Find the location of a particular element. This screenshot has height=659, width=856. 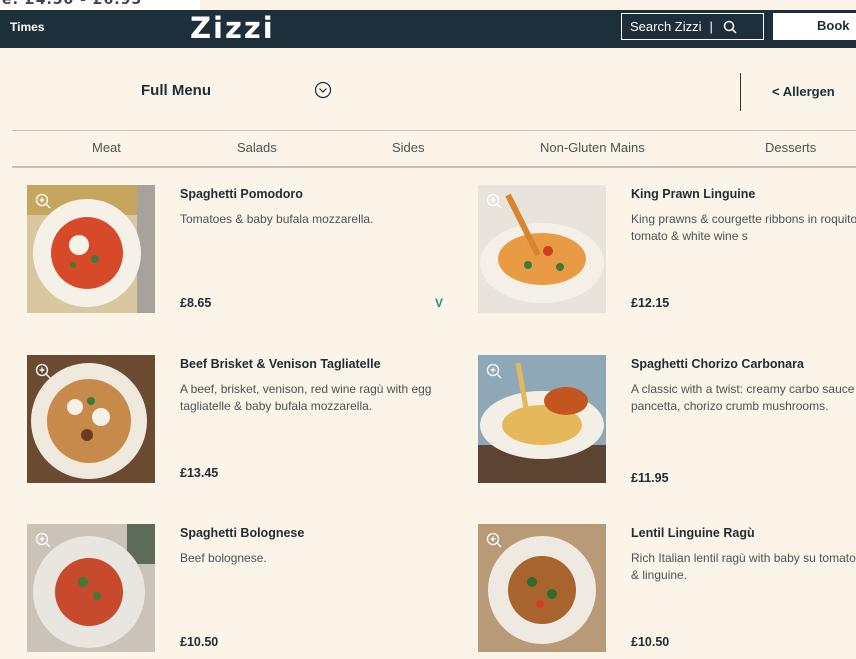

dish-price: £8.65 is located at coordinates (196, 303).